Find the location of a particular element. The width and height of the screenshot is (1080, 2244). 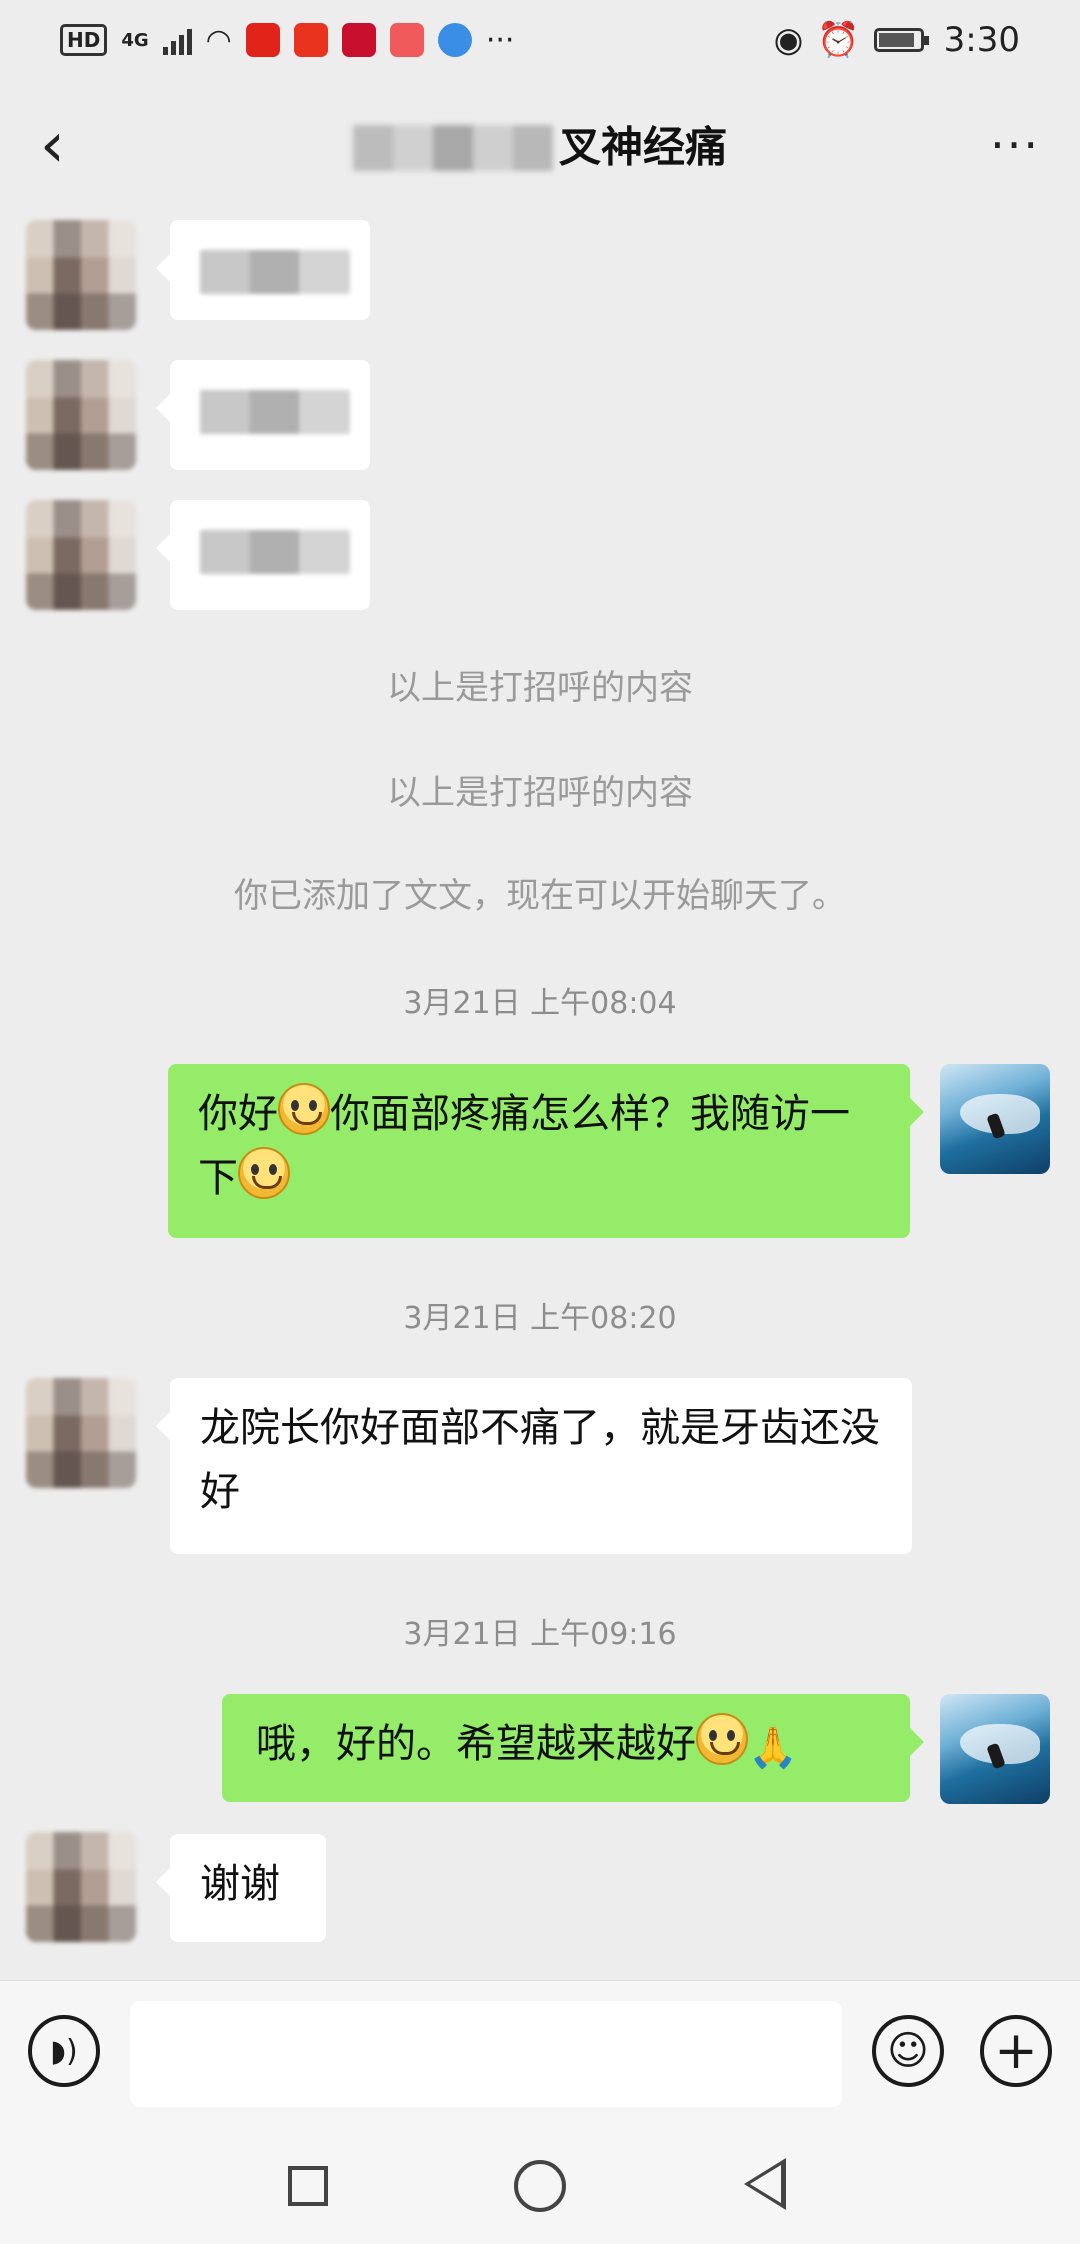

clock: 3:30 is located at coordinates (981, 40).